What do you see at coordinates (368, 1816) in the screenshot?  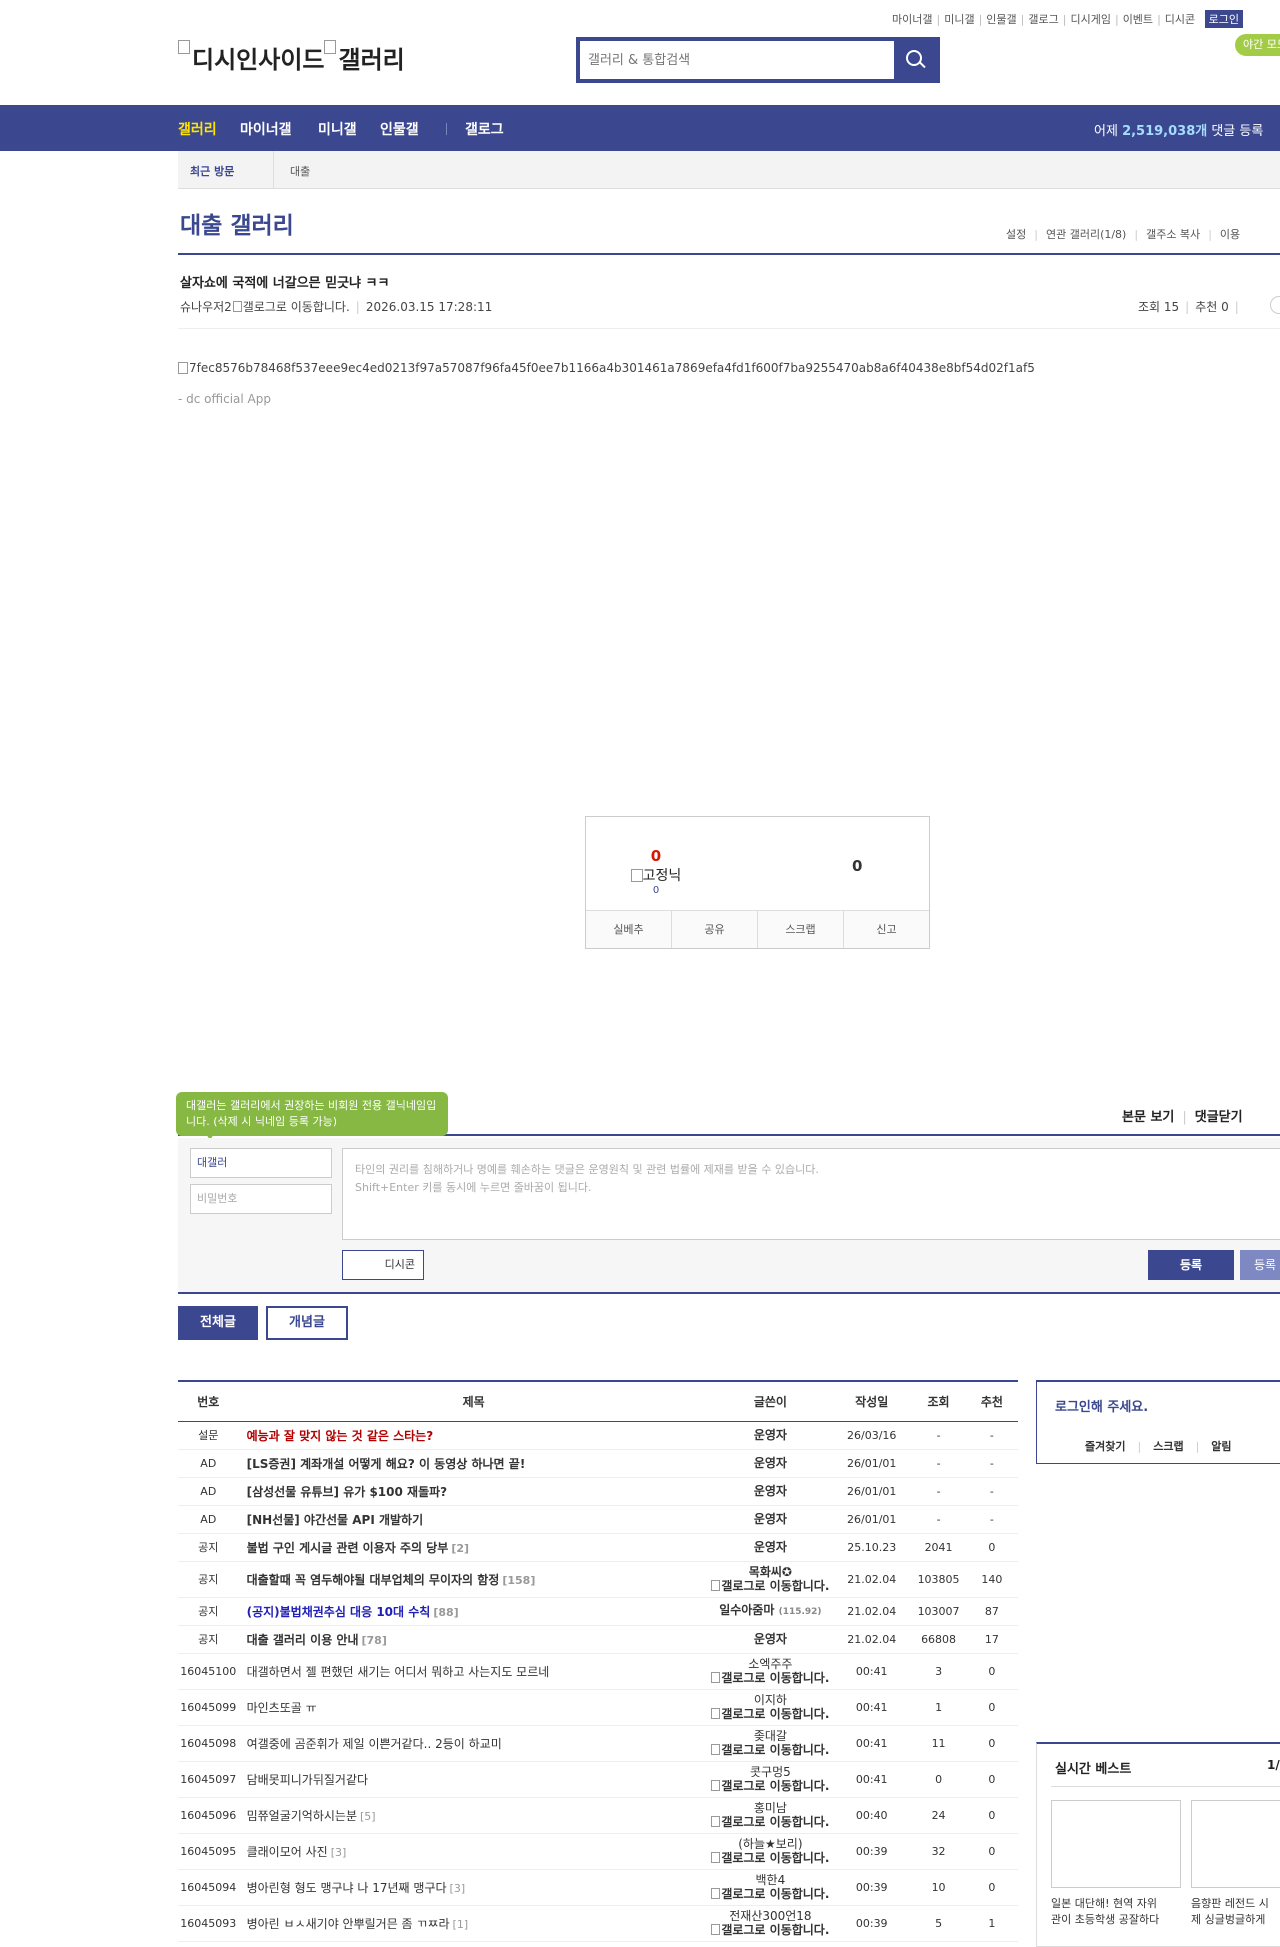 I see `row-reply-count: [5]` at bounding box center [368, 1816].